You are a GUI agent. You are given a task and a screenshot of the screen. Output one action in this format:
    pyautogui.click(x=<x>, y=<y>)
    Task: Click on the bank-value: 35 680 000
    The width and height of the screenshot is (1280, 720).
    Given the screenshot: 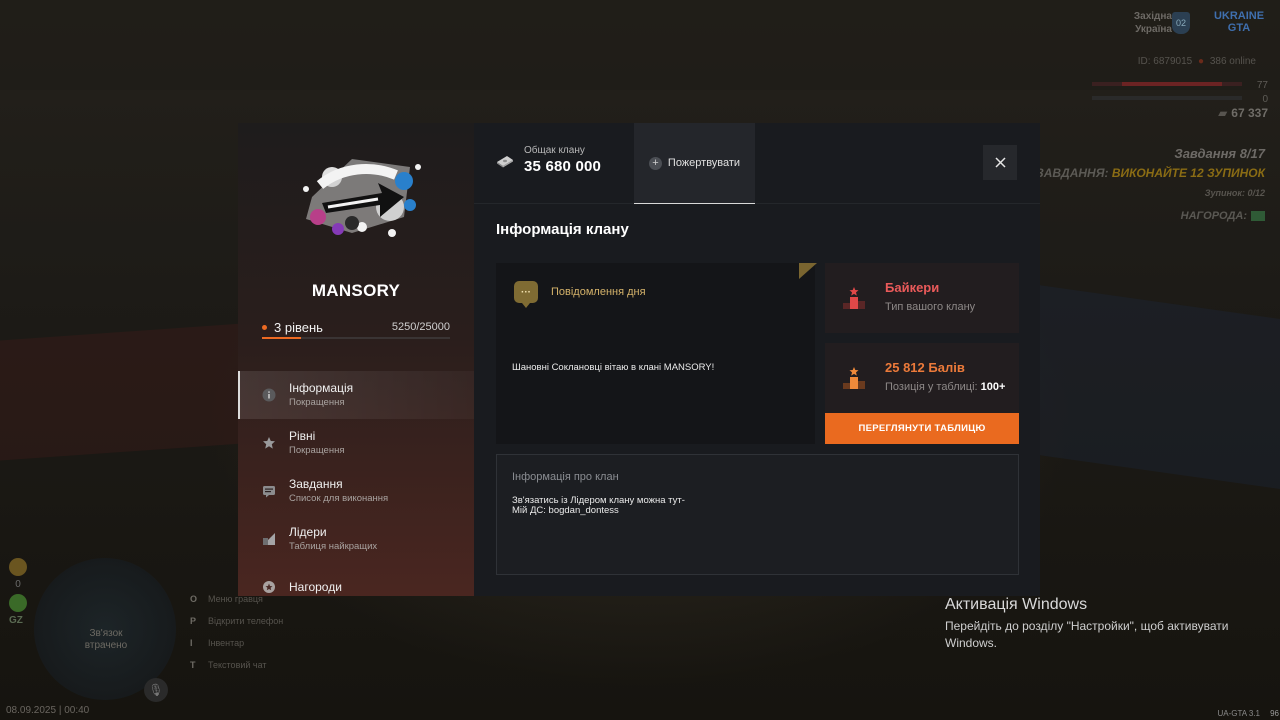 What is the action you would take?
    pyautogui.click(x=563, y=166)
    